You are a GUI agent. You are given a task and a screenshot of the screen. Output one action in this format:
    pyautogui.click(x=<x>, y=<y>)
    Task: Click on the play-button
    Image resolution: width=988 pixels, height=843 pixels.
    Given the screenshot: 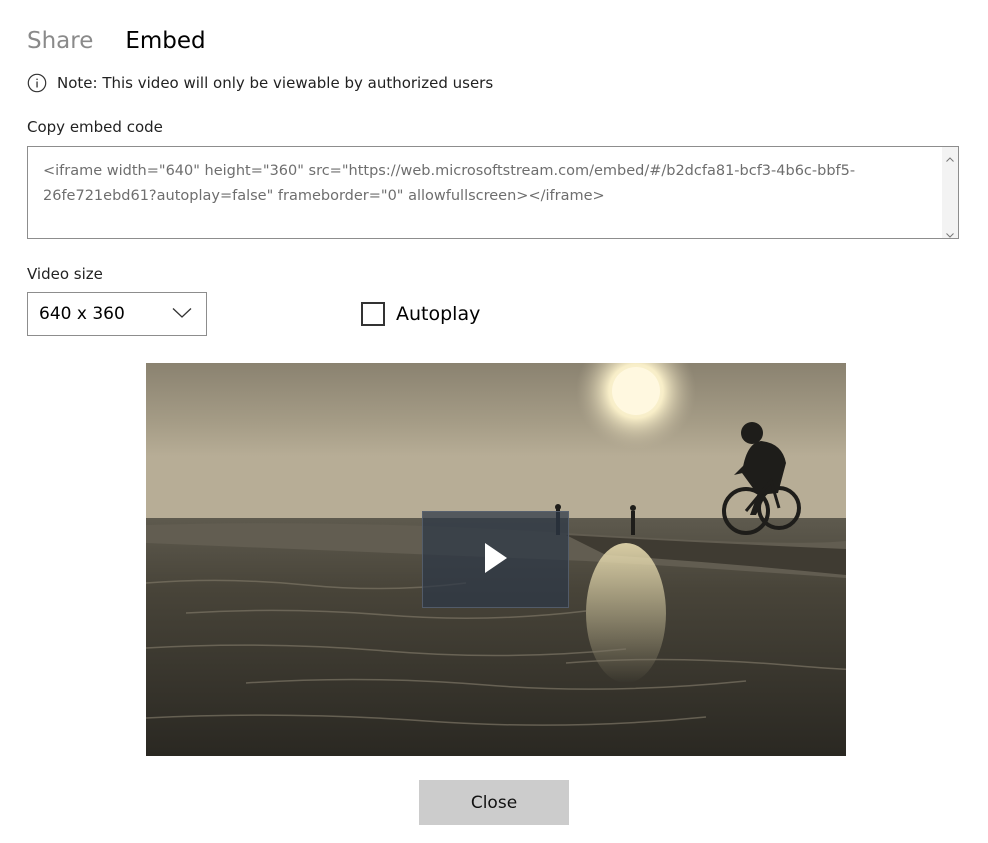 What is the action you would take?
    pyautogui.click(x=495, y=559)
    